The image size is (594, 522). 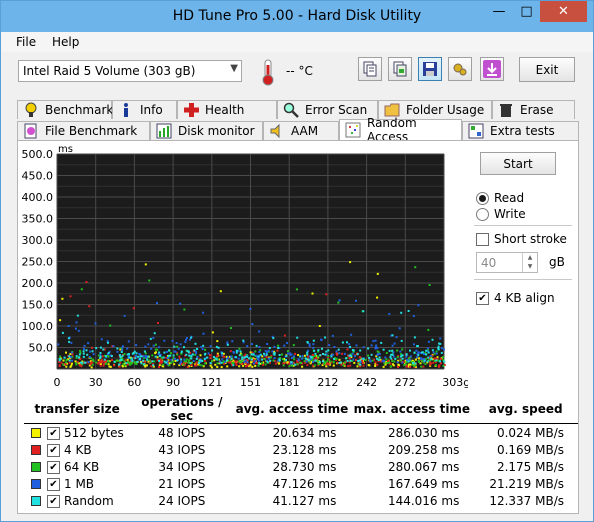 What do you see at coordinates (492, 69) in the screenshot?
I see `download-button` at bounding box center [492, 69].